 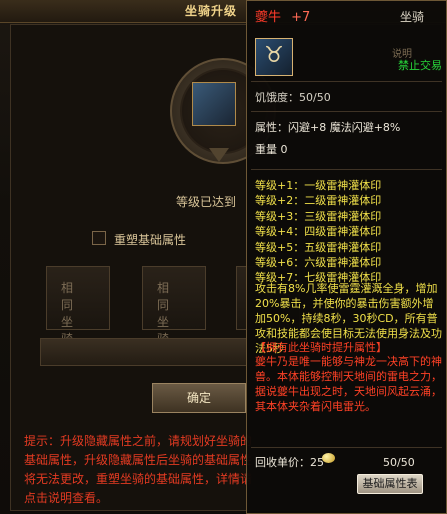 What do you see at coordinates (289, 462) in the screenshot?
I see `recycle-price: 回收单价：25` at bounding box center [289, 462].